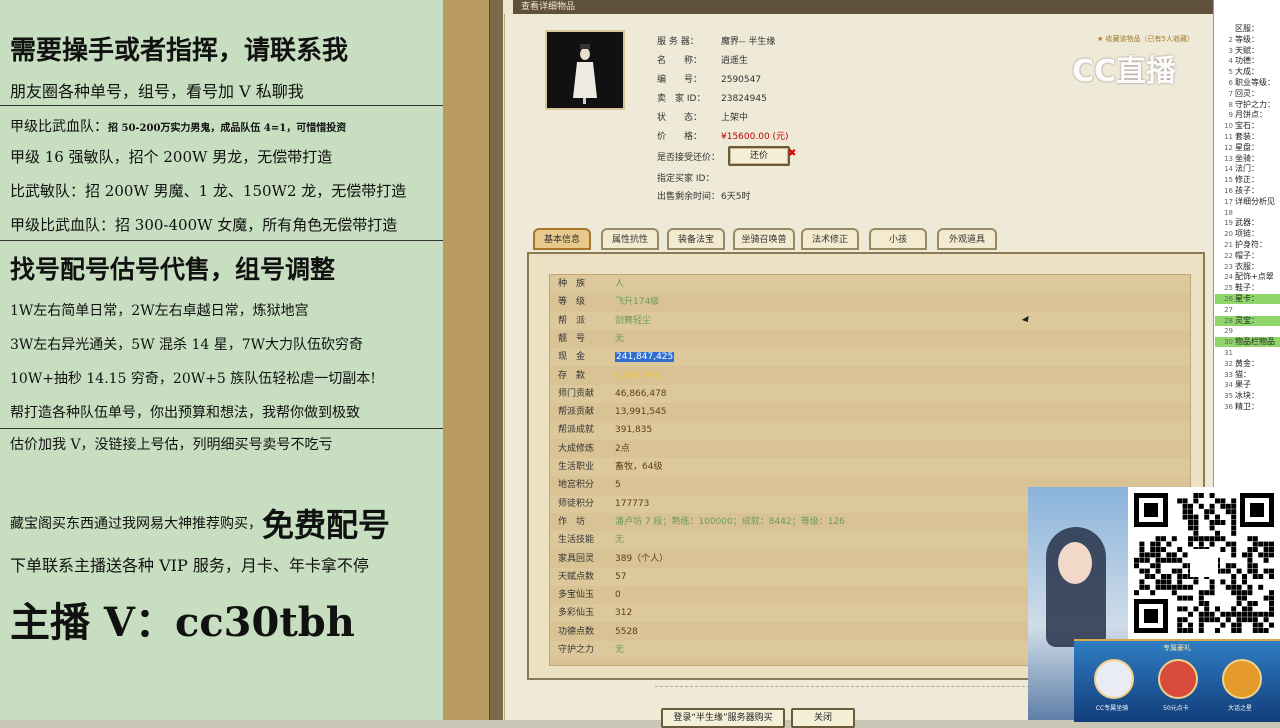 The height and width of the screenshot is (728, 1280). Describe the element at coordinates (1247, 159) in the screenshot. I see `sidebar-note-row: 13 坐骑：` at that location.